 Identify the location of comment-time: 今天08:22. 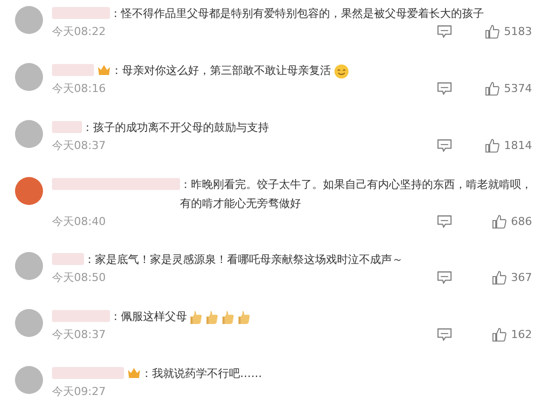
(79, 31).